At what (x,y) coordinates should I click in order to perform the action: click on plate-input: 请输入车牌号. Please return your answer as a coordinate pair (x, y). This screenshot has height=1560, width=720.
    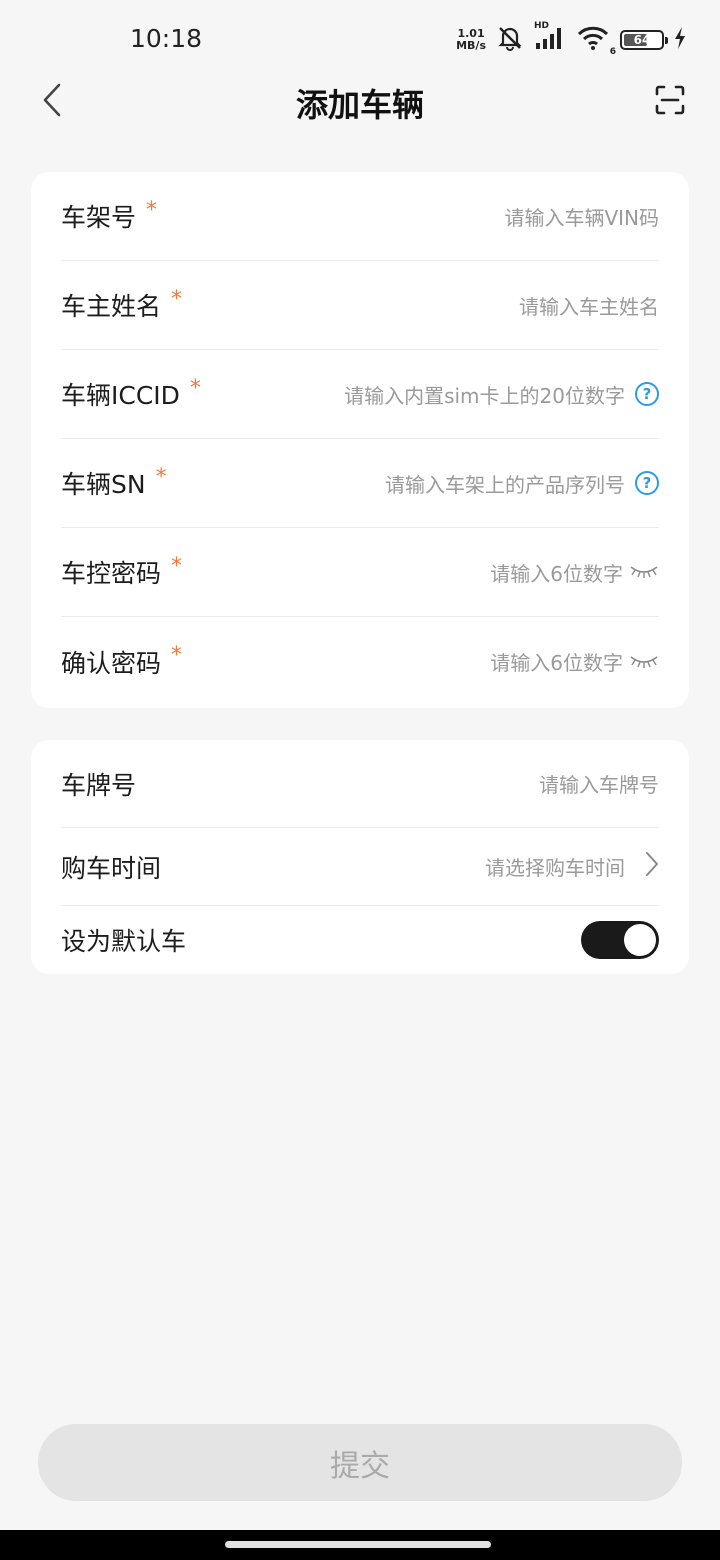
    Looking at the image, I should click on (599, 783).